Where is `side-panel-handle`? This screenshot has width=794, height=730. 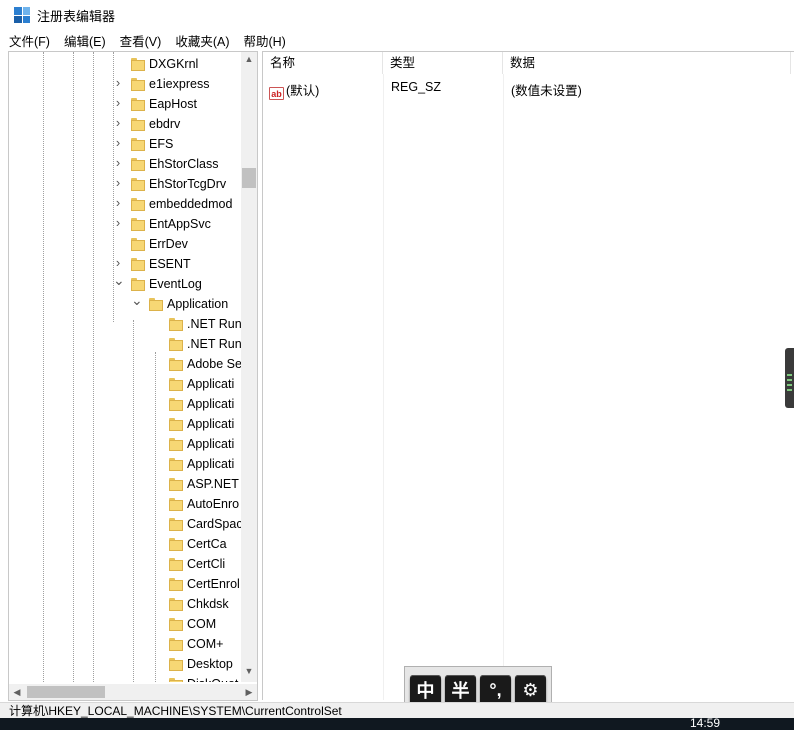 side-panel-handle is located at coordinates (789, 378).